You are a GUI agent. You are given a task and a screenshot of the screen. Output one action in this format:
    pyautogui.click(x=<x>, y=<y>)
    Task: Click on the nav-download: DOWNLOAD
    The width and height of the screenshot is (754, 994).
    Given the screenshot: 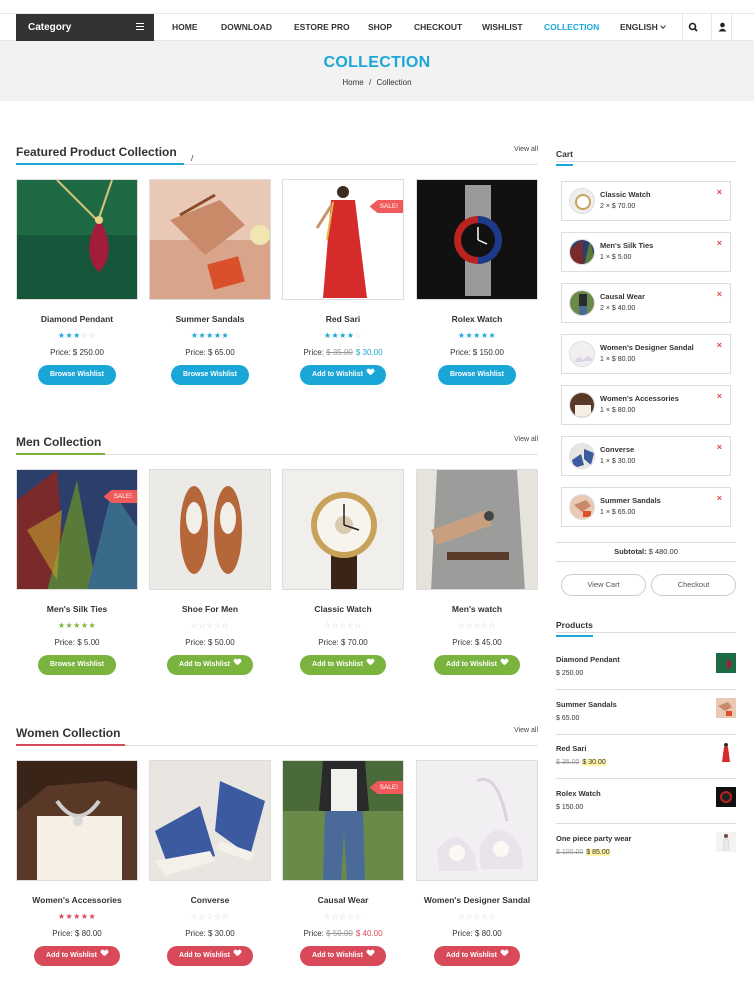 What is the action you would take?
    pyautogui.click(x=246, y=27)
    